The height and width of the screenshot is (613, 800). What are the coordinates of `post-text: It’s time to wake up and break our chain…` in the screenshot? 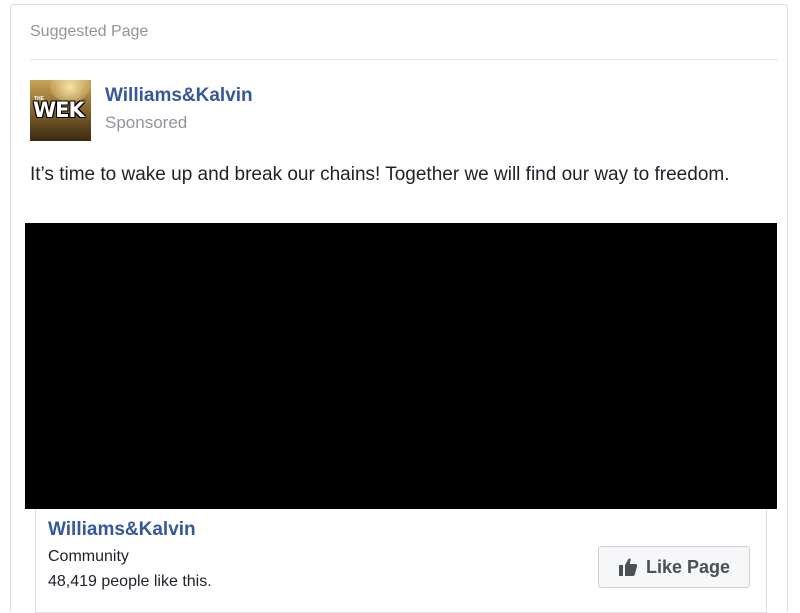 It's located at (380, 174).